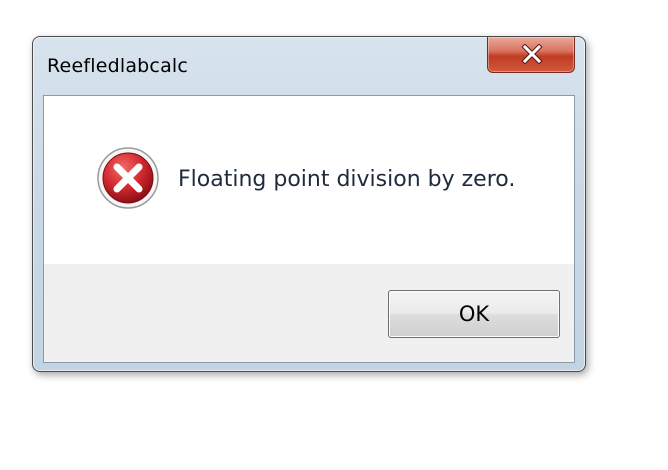  What do you see at coordinates (474, 314) in the screenshot?
I see `ok-button: OK` at bounding box center [474, 314].